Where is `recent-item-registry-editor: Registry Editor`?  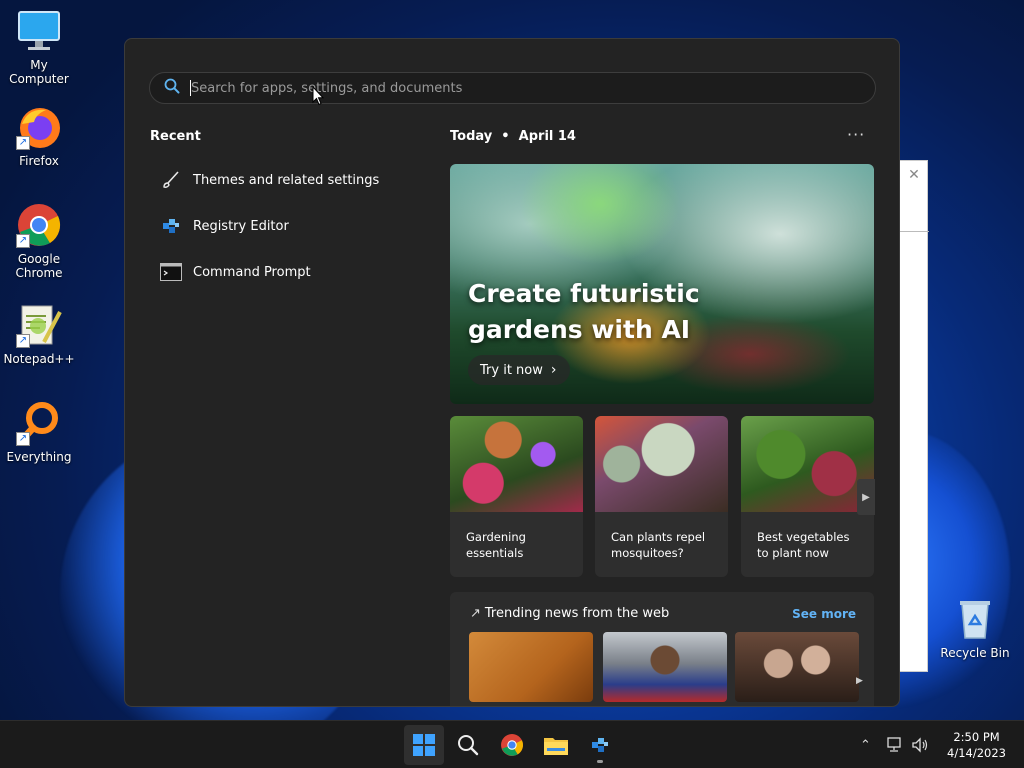
recent-item-registry-editor: Registry Editor is located at coordinates (279, 226).